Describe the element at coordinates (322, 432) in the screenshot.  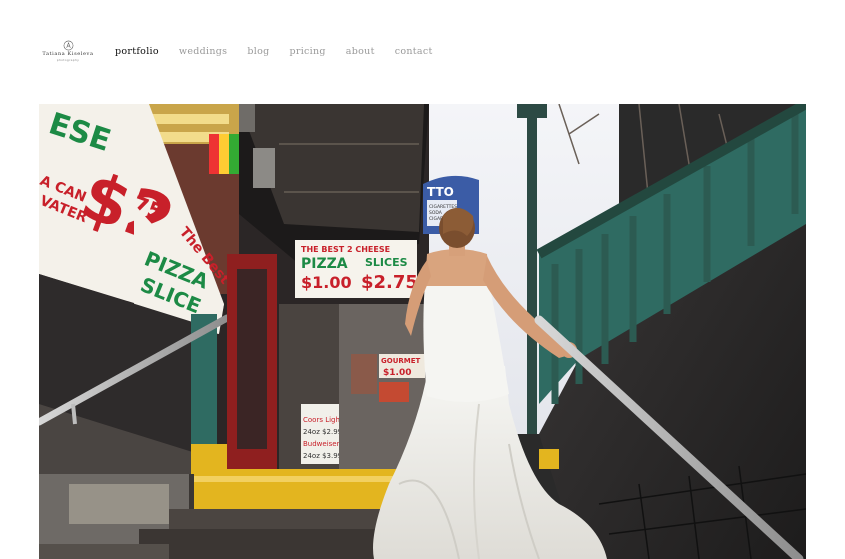
I see `beer-sign-2: 24oz $2.99` at that location.